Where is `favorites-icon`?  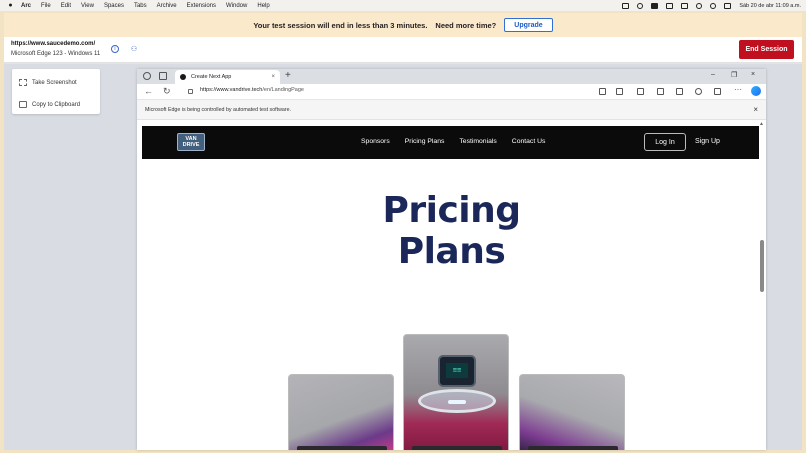 favorites-icon is located at coordinates (660, 91).